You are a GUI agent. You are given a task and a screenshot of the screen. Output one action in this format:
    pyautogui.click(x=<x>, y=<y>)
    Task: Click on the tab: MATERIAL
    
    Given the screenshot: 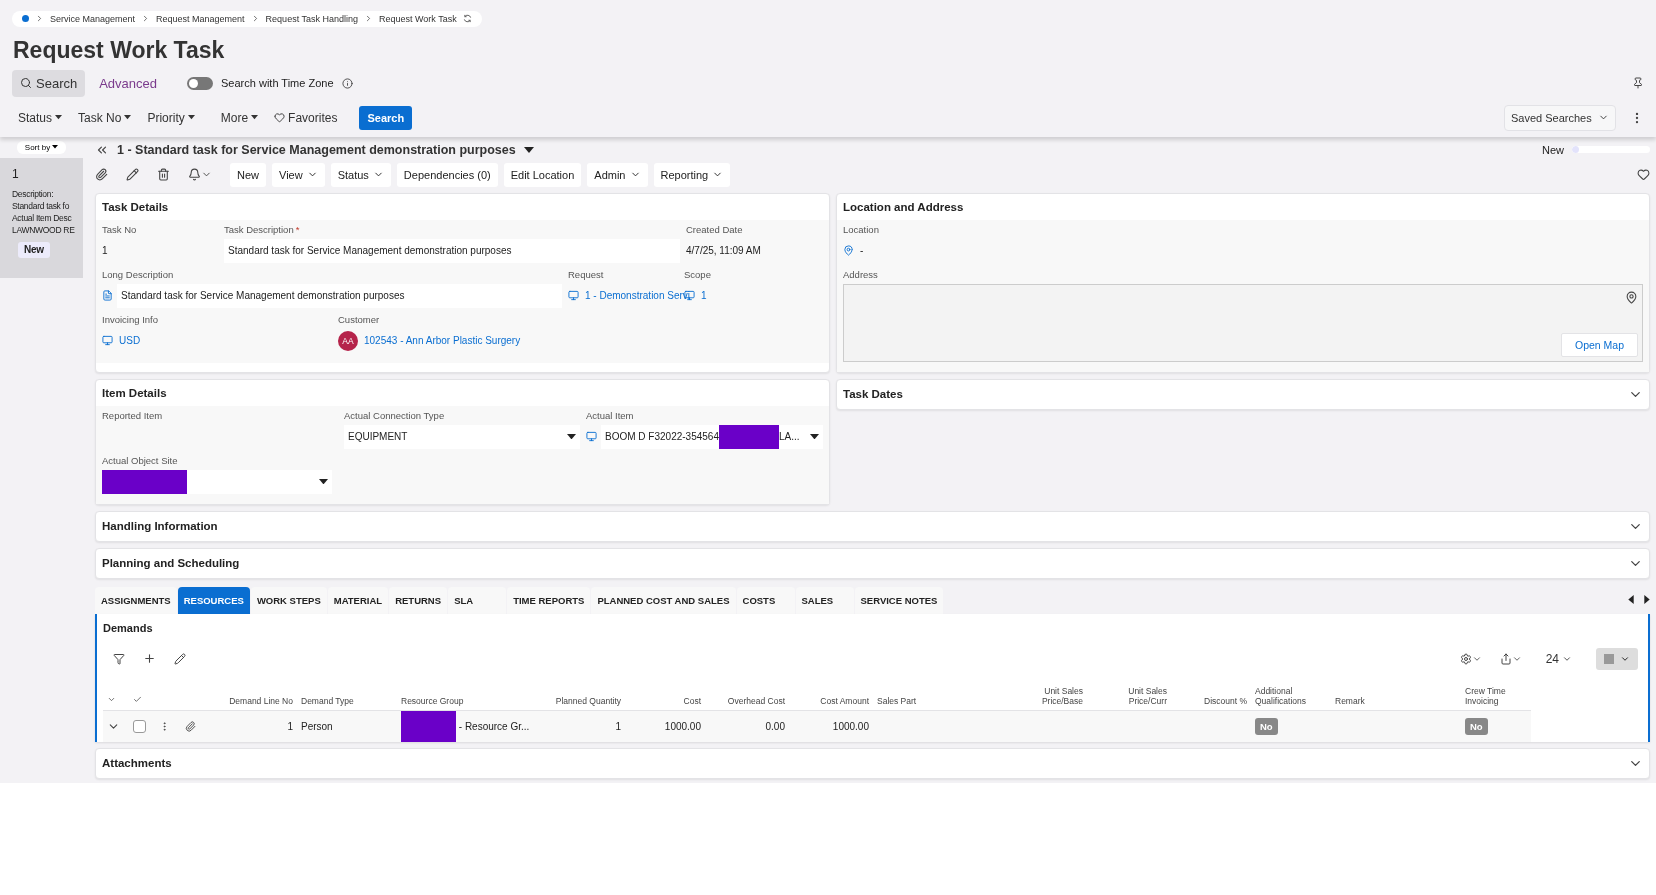 What is the action you would take?
    pyautogui.click(x=358, y=600)
    